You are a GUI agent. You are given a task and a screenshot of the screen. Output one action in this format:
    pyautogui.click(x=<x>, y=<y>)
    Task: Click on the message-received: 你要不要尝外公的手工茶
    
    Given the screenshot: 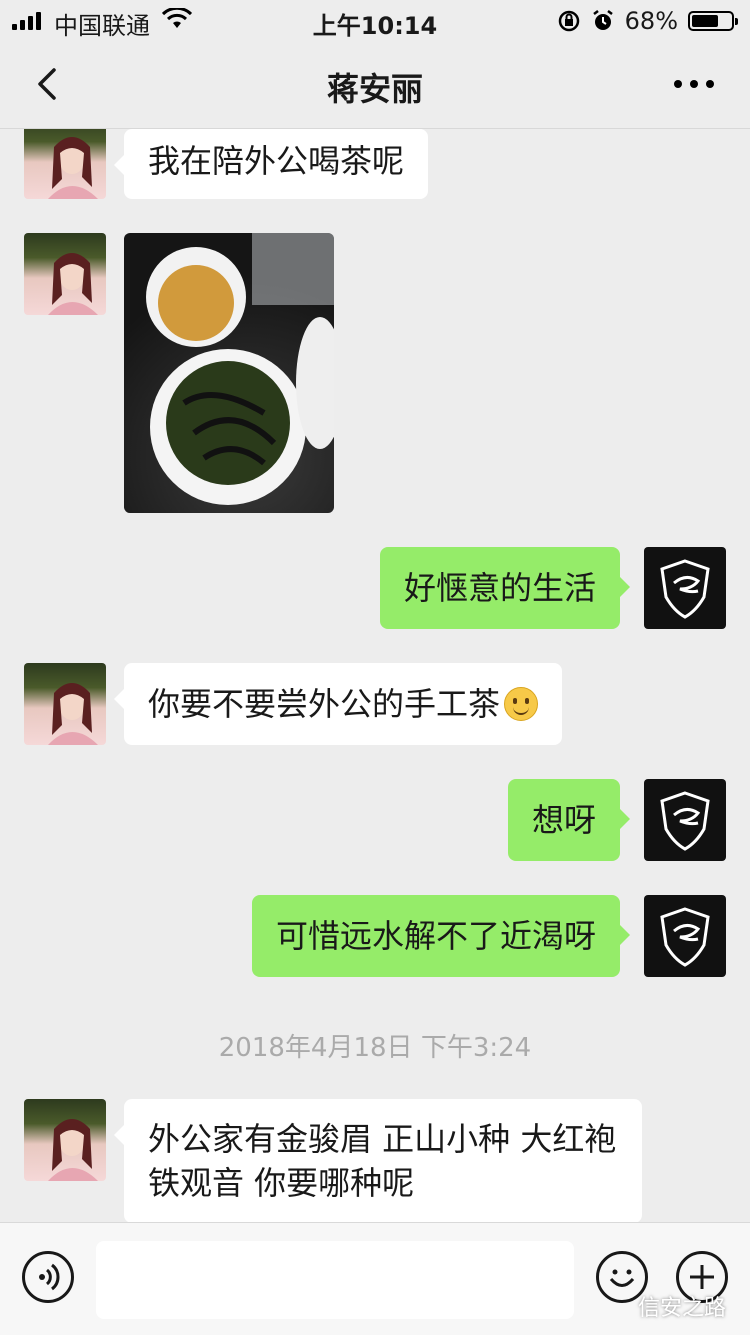 What is the action you would take?
    pyautogui.click(x=375, y=704)
    